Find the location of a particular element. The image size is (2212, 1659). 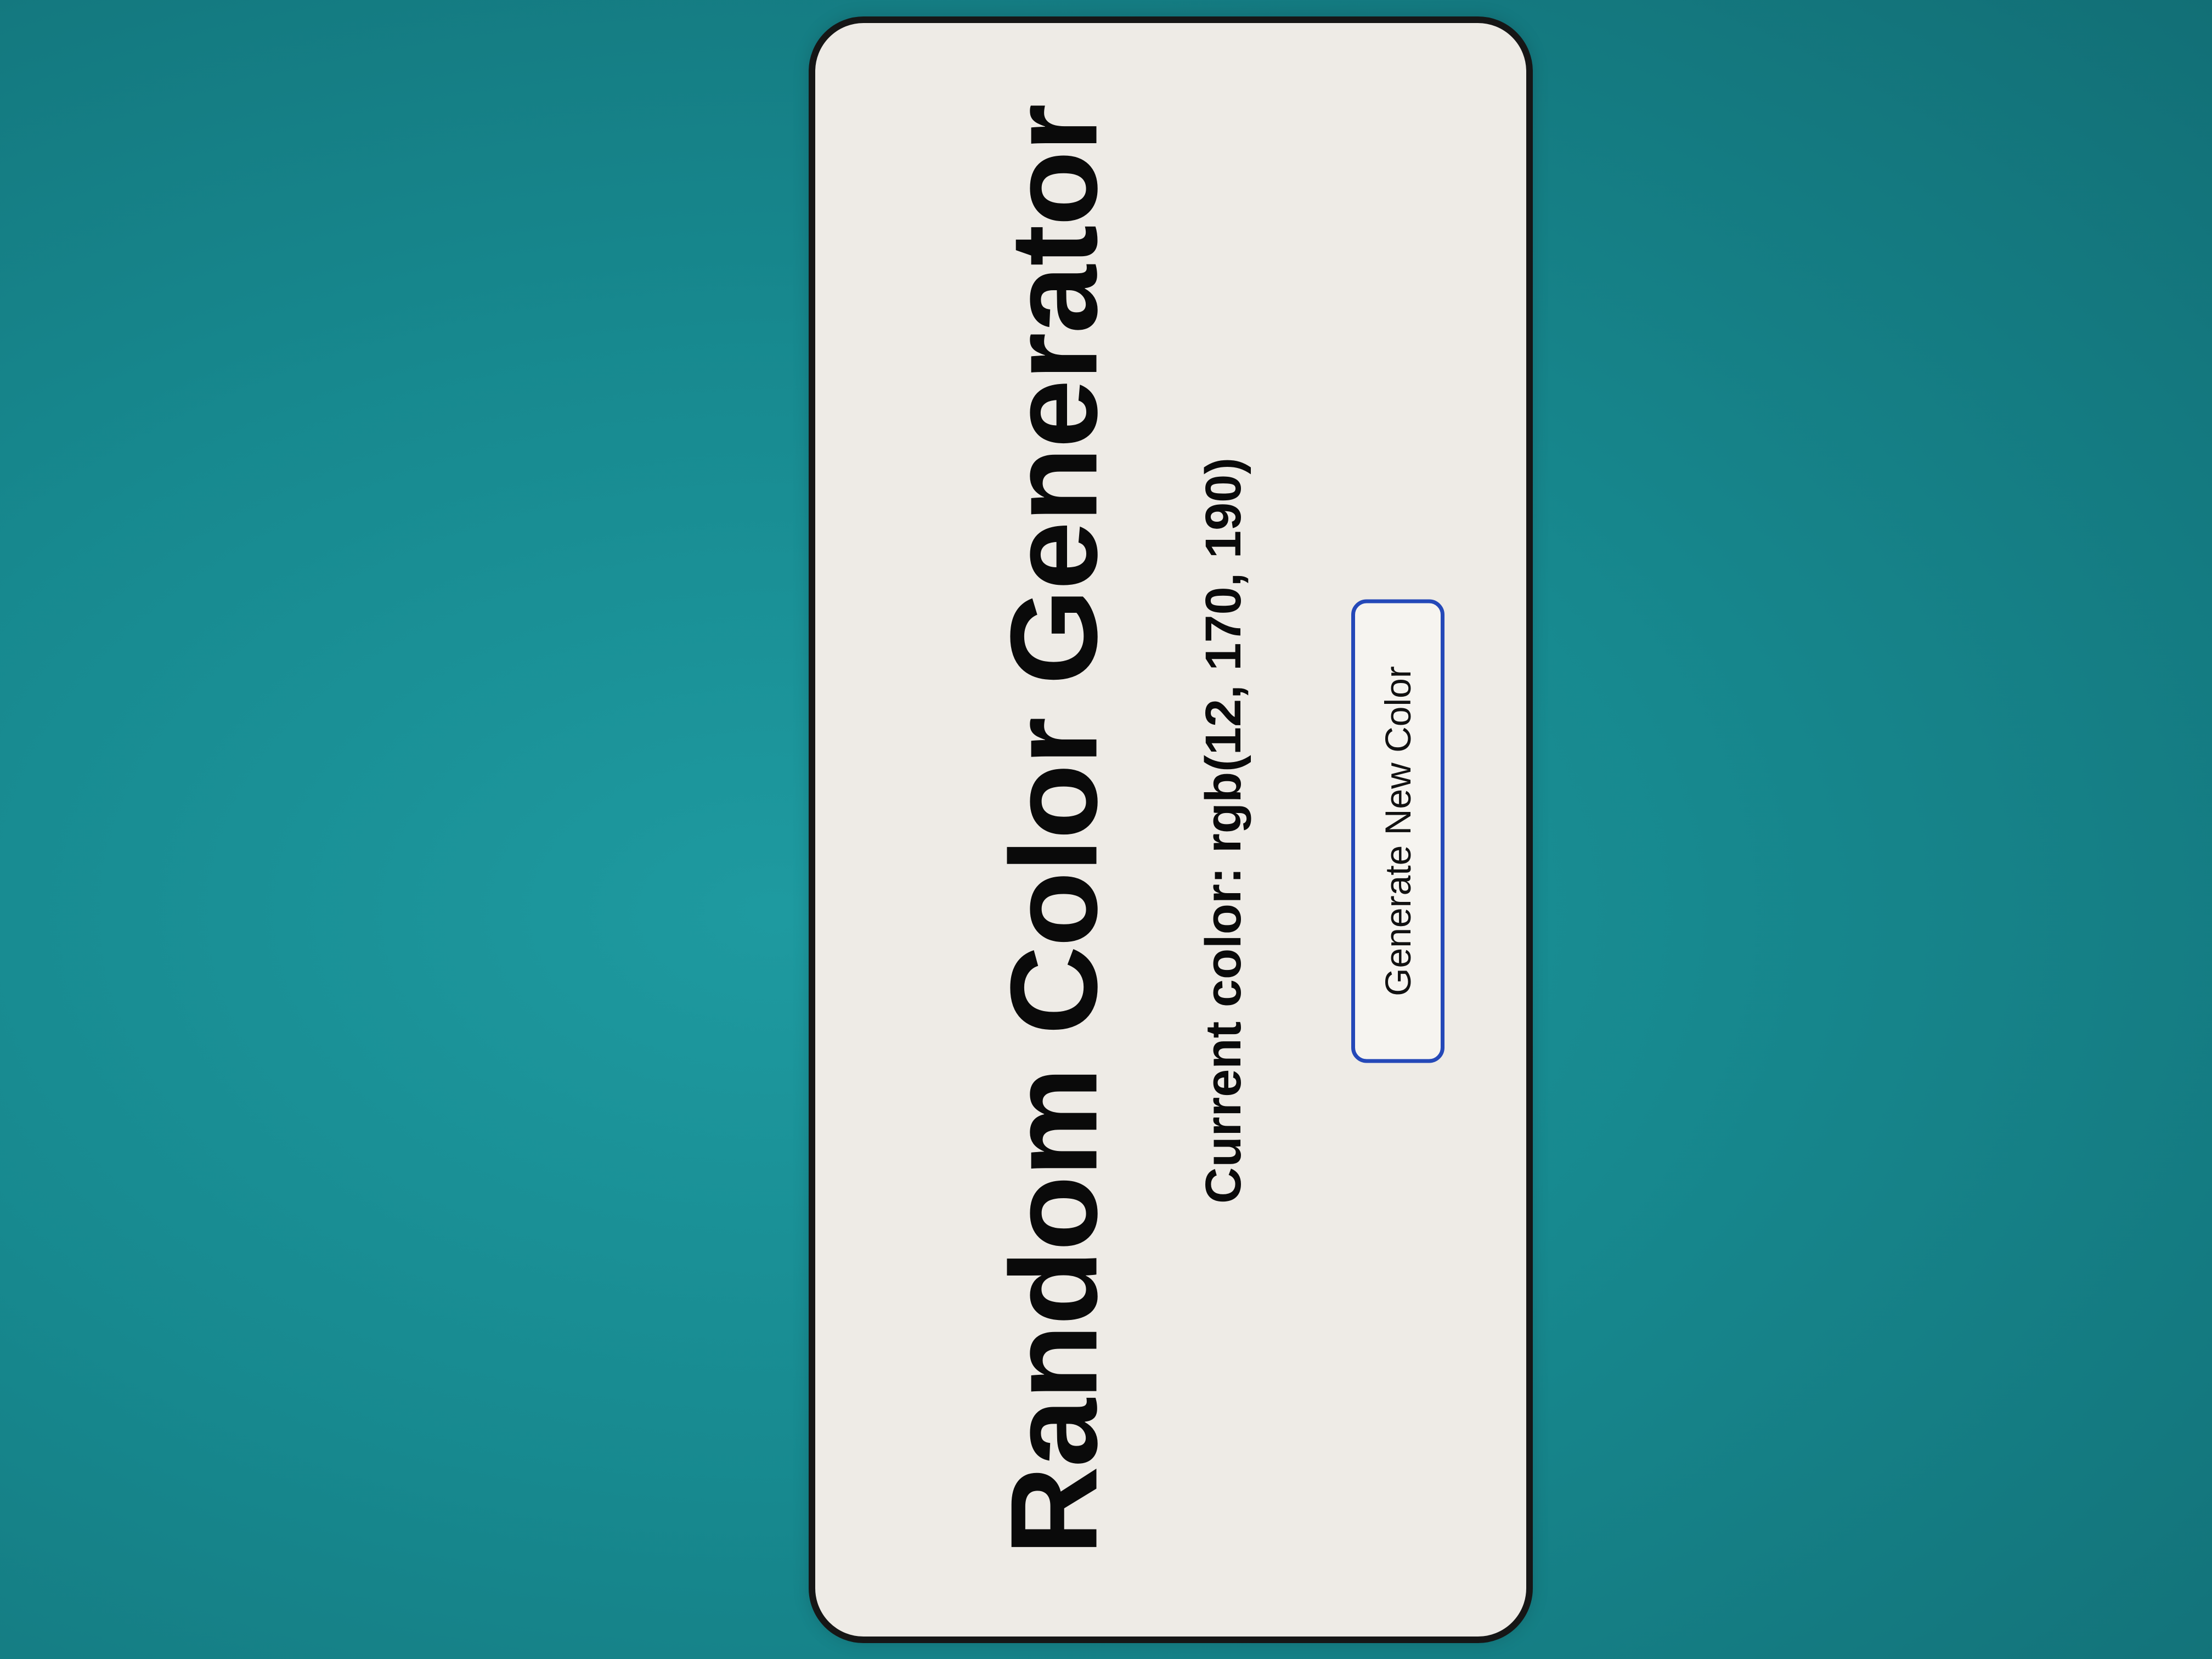

page-title: Random Color Generator is located at coordinates (1053, 830).